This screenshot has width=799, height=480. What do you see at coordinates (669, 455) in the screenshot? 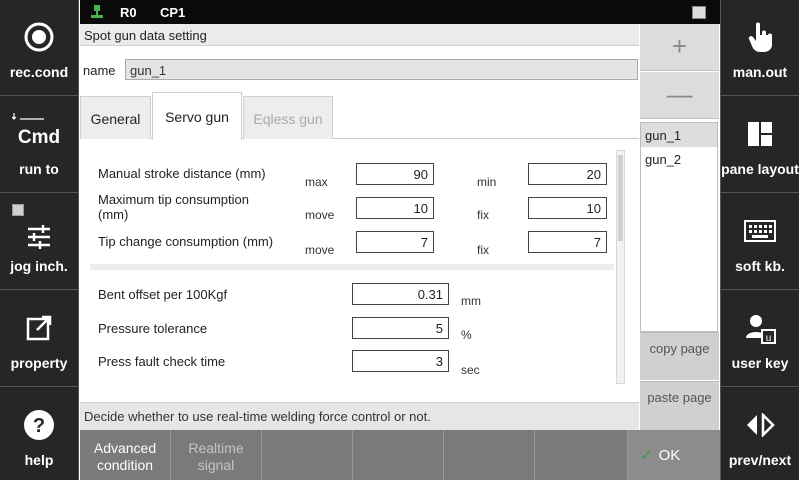
I see `ok-label: OK` at bounding box center [669, 455].